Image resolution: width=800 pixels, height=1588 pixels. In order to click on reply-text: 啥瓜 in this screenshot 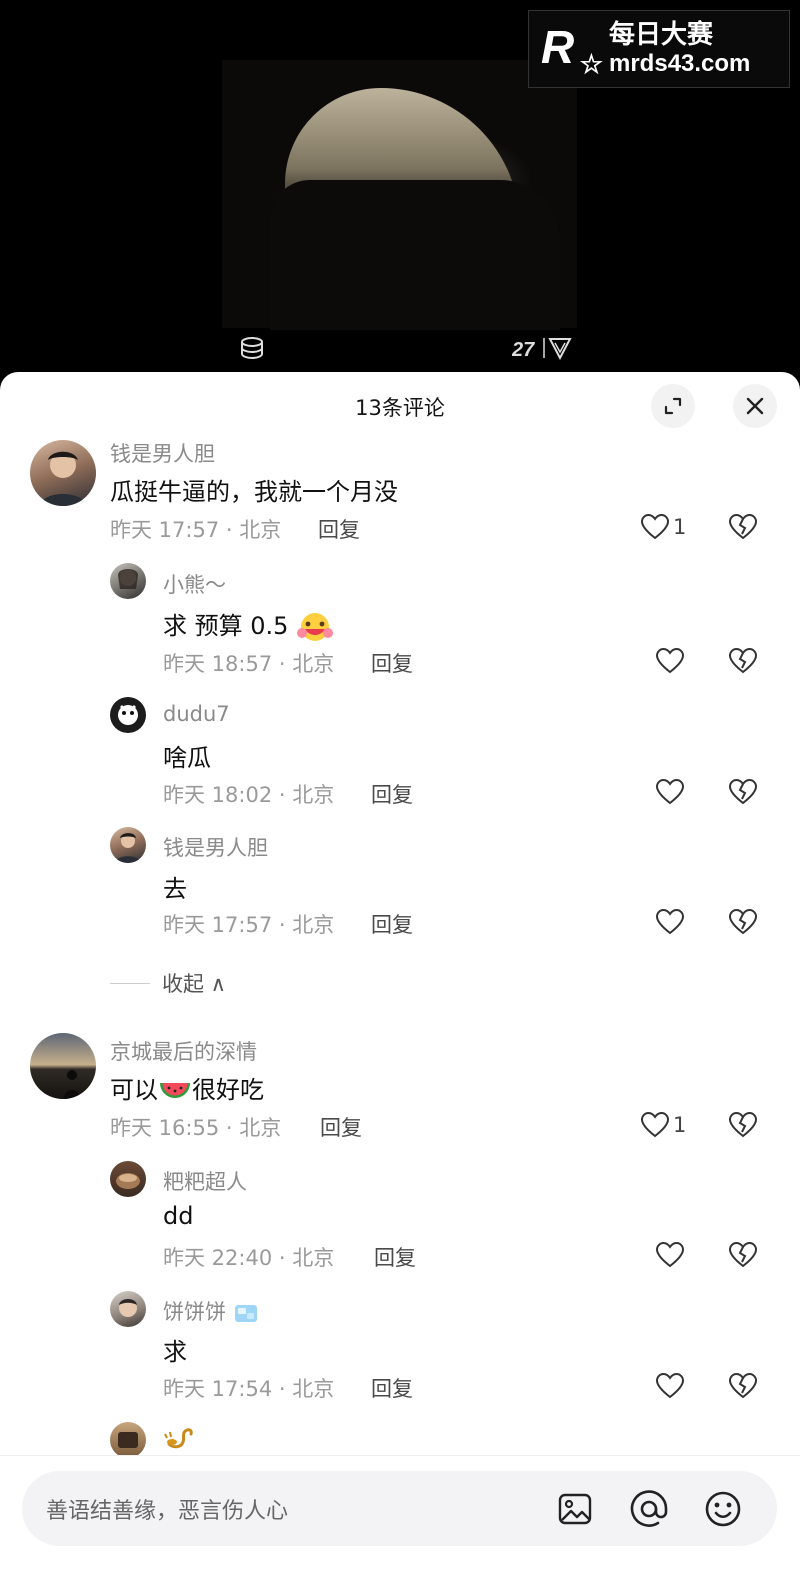, I will do `click(187, 758)`.